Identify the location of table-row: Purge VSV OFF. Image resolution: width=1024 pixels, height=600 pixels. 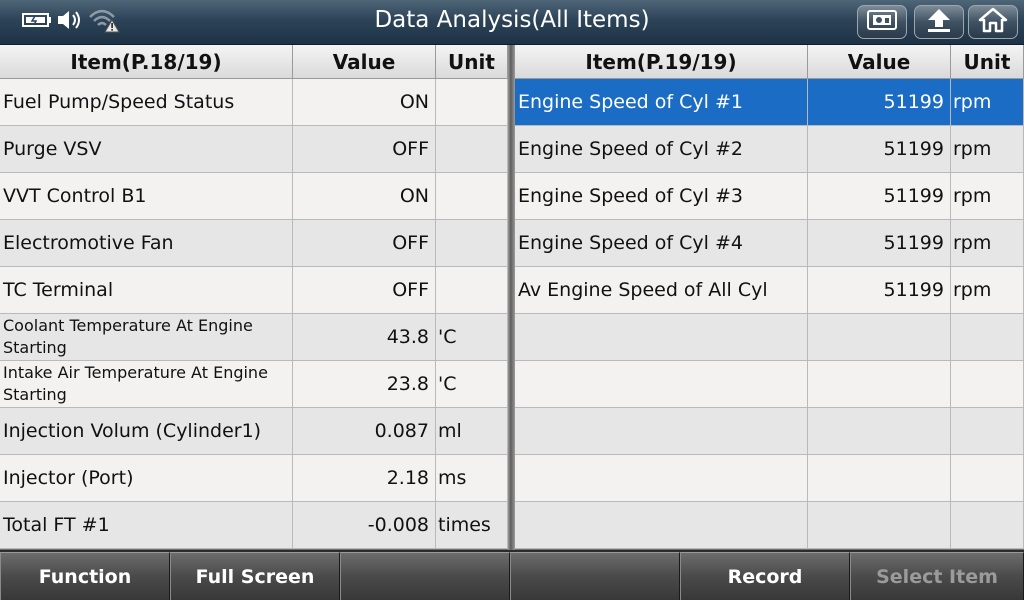
(254, 149).